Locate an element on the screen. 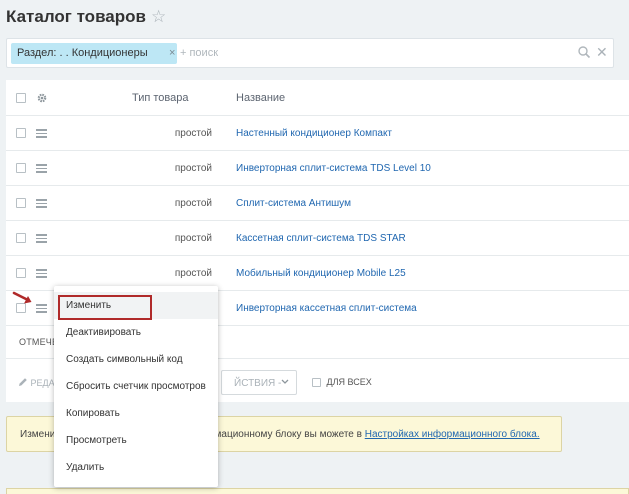  for-all-label: ДЛЯ ВСЕХ is located at coordinates (349, 382).